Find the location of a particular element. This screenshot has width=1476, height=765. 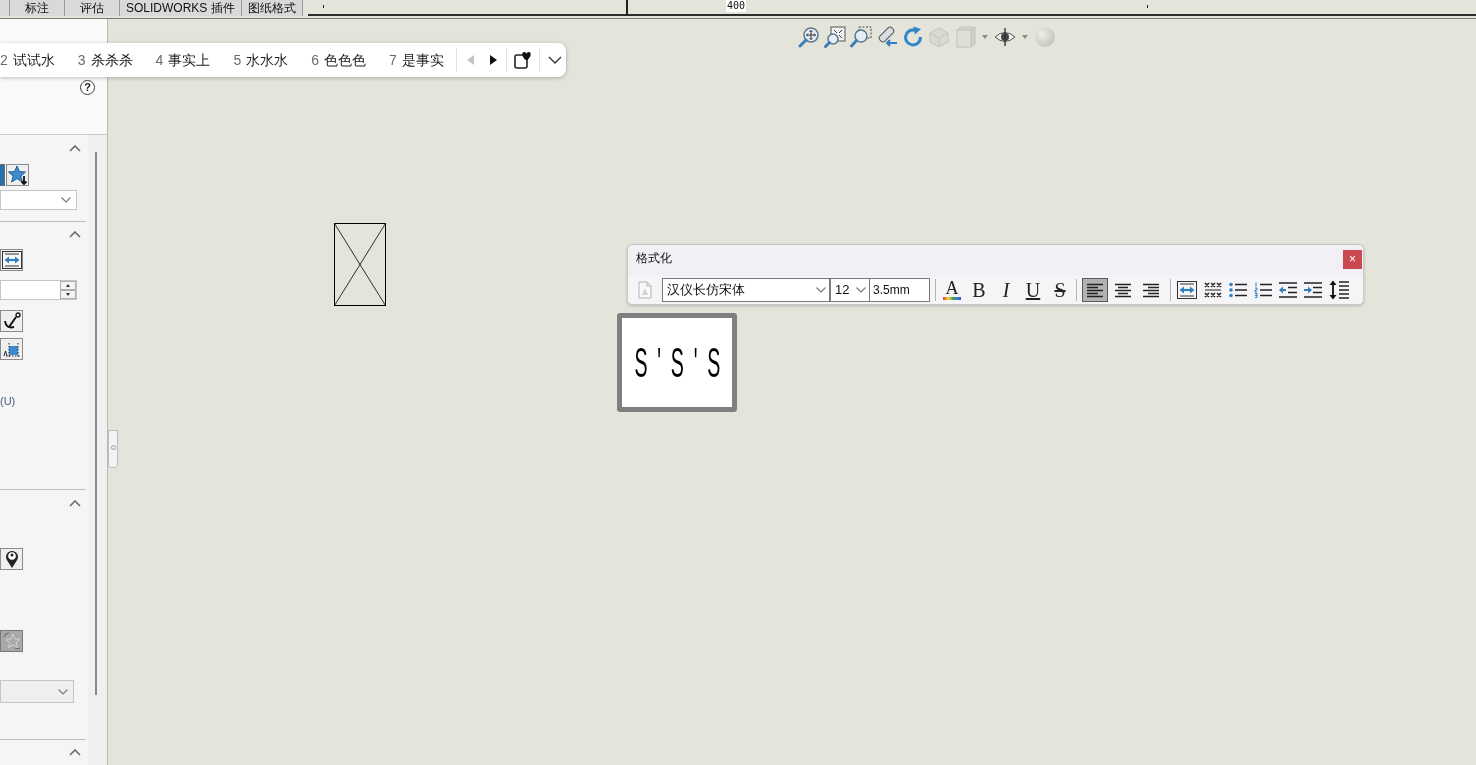

scrollbar is located at coordinates (96, 423).